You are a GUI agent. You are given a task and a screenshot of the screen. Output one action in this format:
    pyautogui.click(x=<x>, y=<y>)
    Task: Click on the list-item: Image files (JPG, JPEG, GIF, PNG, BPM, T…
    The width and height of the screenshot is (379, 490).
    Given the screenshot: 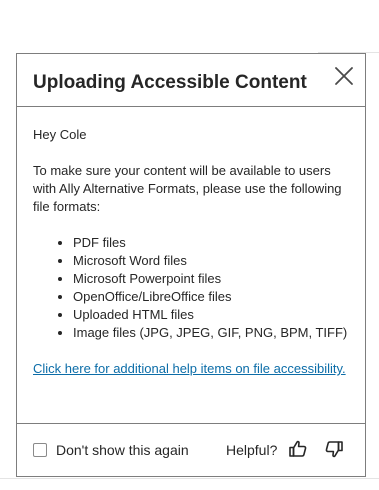 What is the action you would take?
    pyautogui.click(x=213, y=333)
    